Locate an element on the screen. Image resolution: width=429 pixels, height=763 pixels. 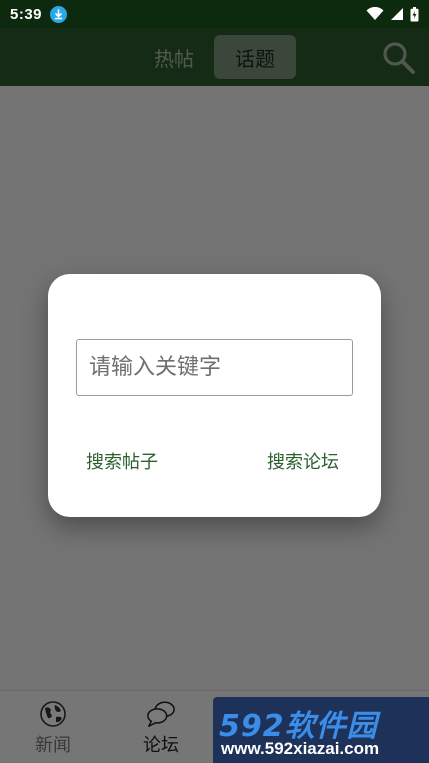
status-bar: 5:39 is located at coordinates (214, 14).